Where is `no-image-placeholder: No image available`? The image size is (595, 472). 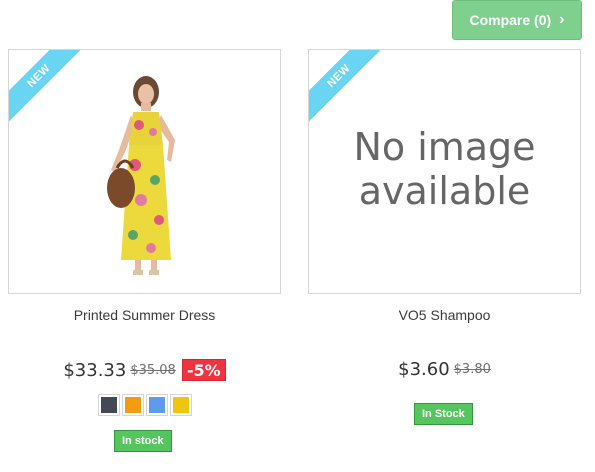 no-image-placeholder: No image available is located at coordinates (444, 169).